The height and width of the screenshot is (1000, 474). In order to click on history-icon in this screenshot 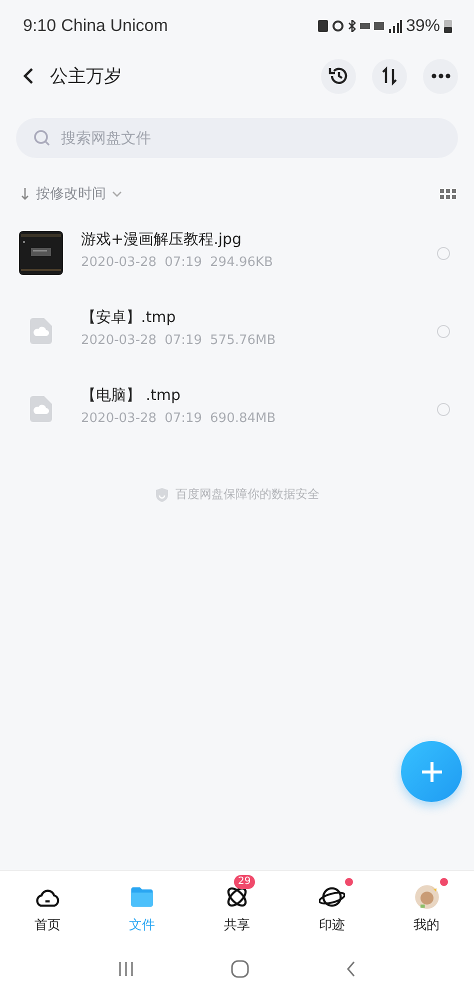, I will do `click(339, 76)`.